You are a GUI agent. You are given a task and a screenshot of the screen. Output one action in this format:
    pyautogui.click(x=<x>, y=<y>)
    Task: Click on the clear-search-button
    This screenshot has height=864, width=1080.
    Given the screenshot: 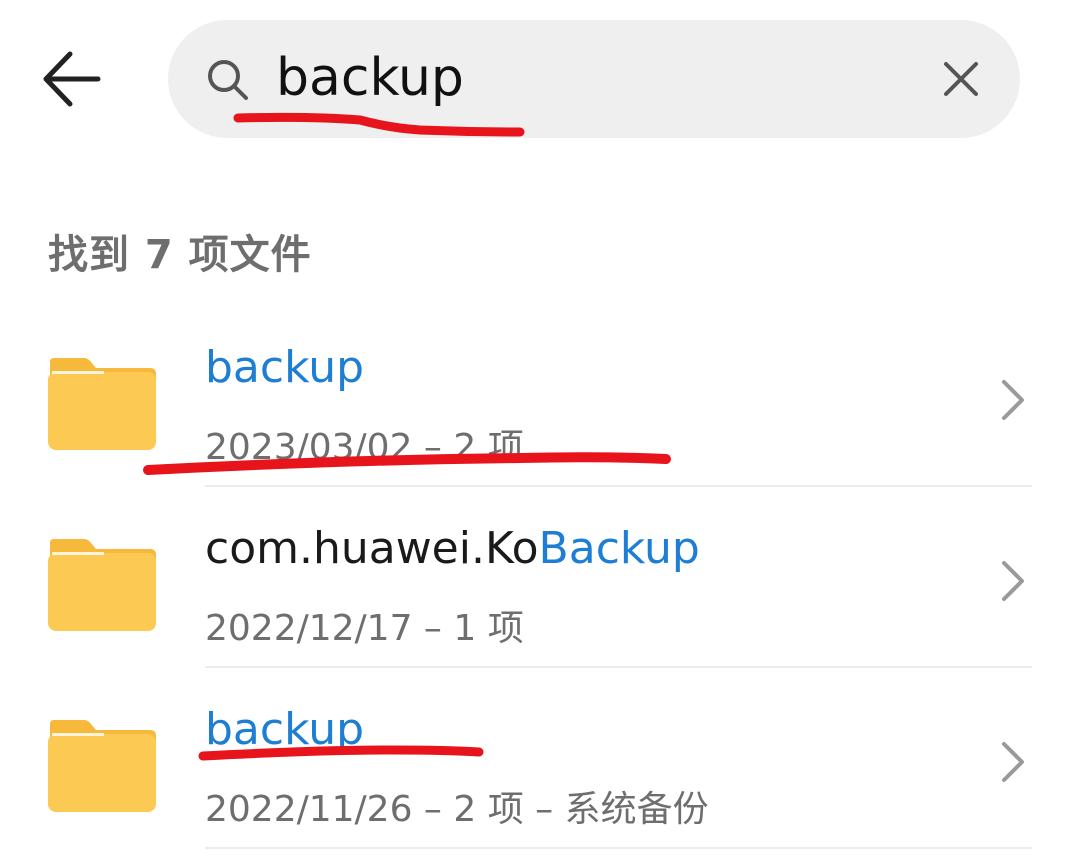 What is the action you would take?
    pyautogui.click(x=961, y=79)
    